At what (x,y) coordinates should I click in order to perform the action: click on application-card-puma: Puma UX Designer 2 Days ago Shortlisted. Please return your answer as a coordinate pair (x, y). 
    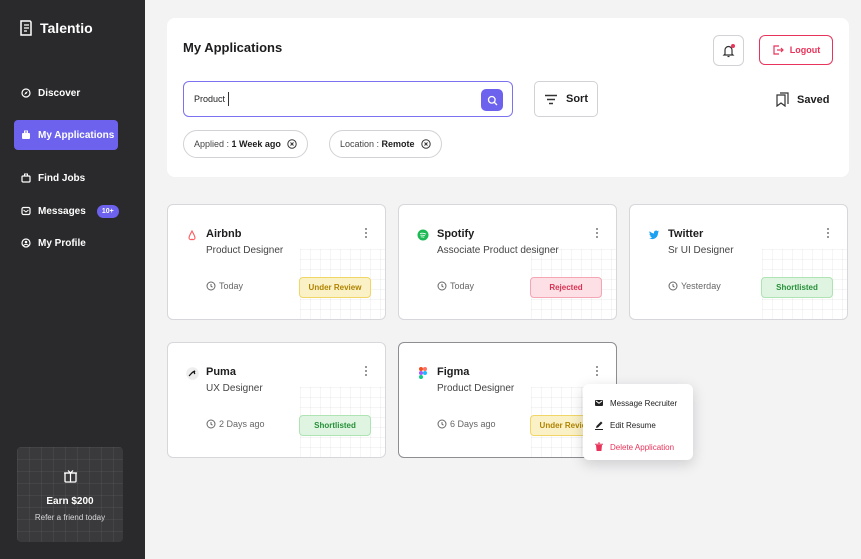
    Looking at the image, I should click on (276, 400).